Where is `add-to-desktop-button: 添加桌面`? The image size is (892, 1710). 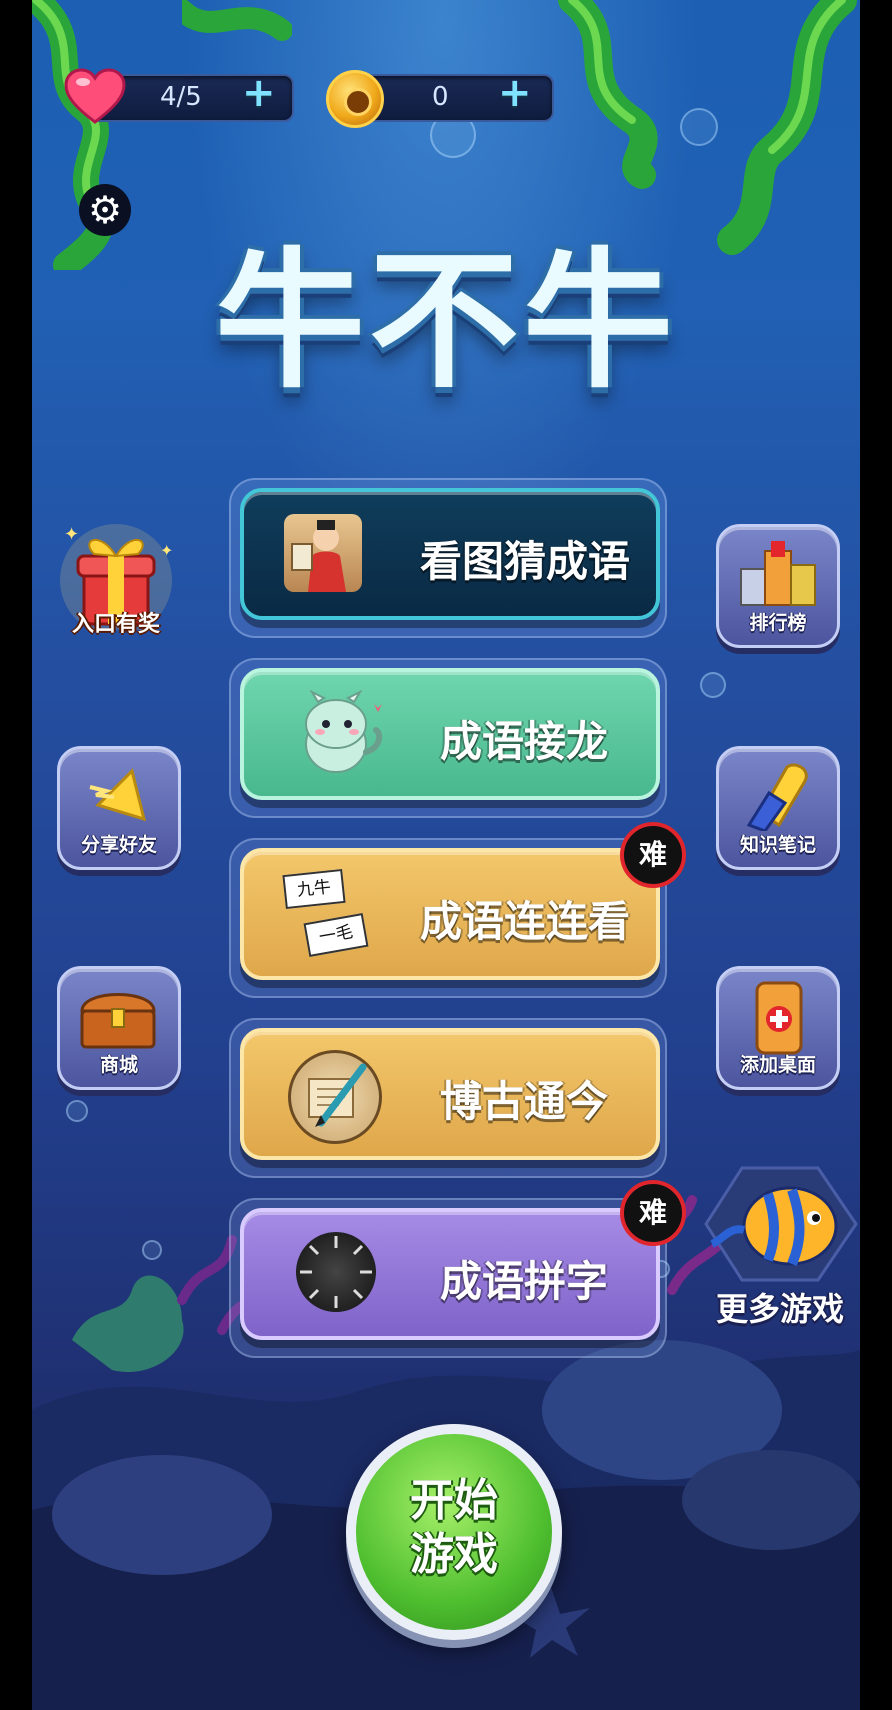
add-to-desktop-button: 添加桌面 is located at coordinates (778, 1028).